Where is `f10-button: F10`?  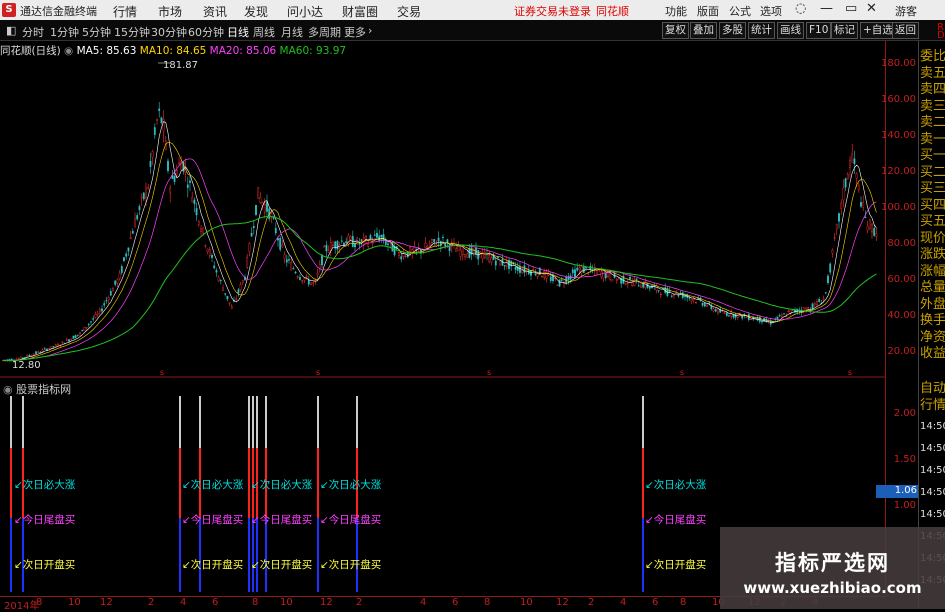
f10-button: F10 is located at coordinates (819, 30).